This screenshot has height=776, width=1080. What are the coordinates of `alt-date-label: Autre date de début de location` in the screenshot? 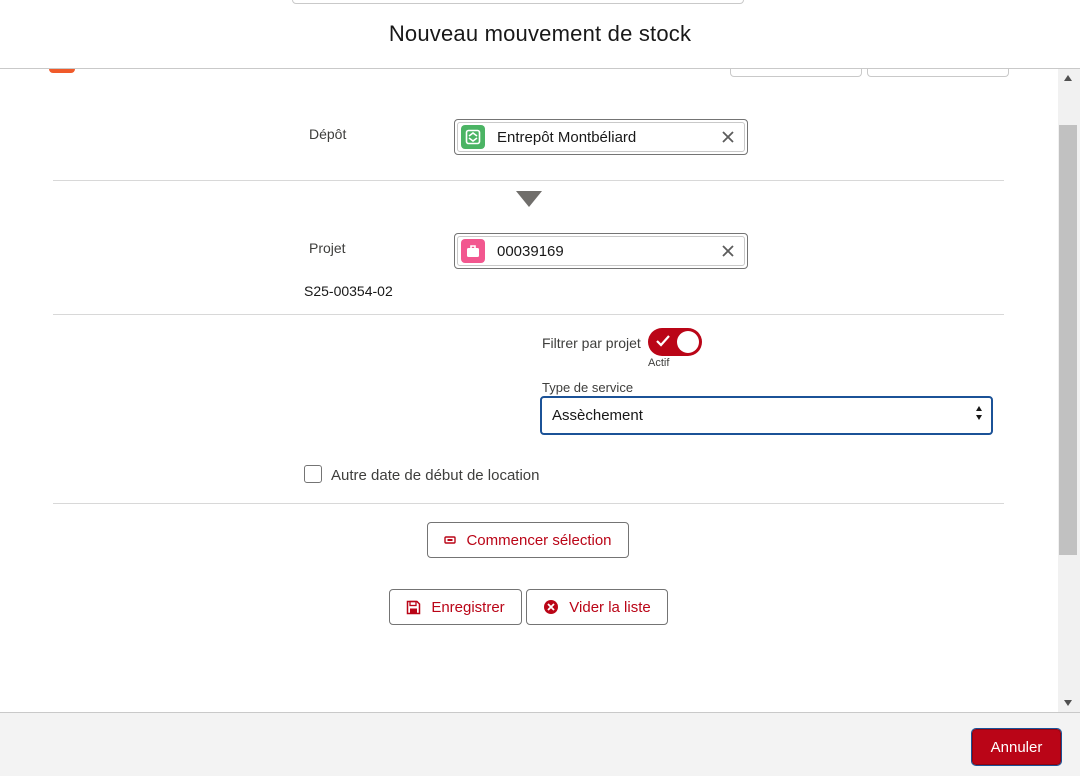 It's located at (435, 475).